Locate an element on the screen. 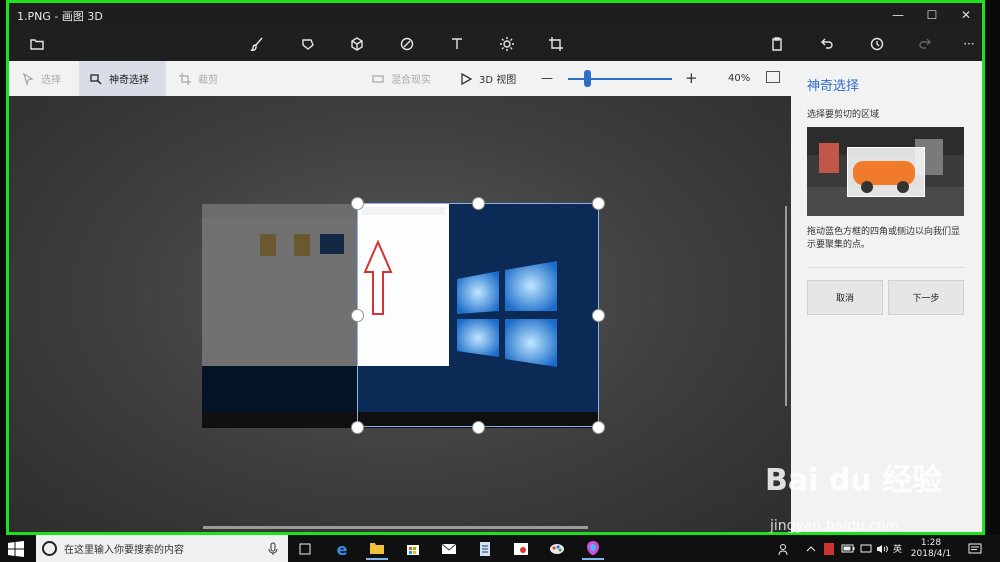 This screenshot has height=562, width=1000. notepad-icon is located at coordinates (485, 549).